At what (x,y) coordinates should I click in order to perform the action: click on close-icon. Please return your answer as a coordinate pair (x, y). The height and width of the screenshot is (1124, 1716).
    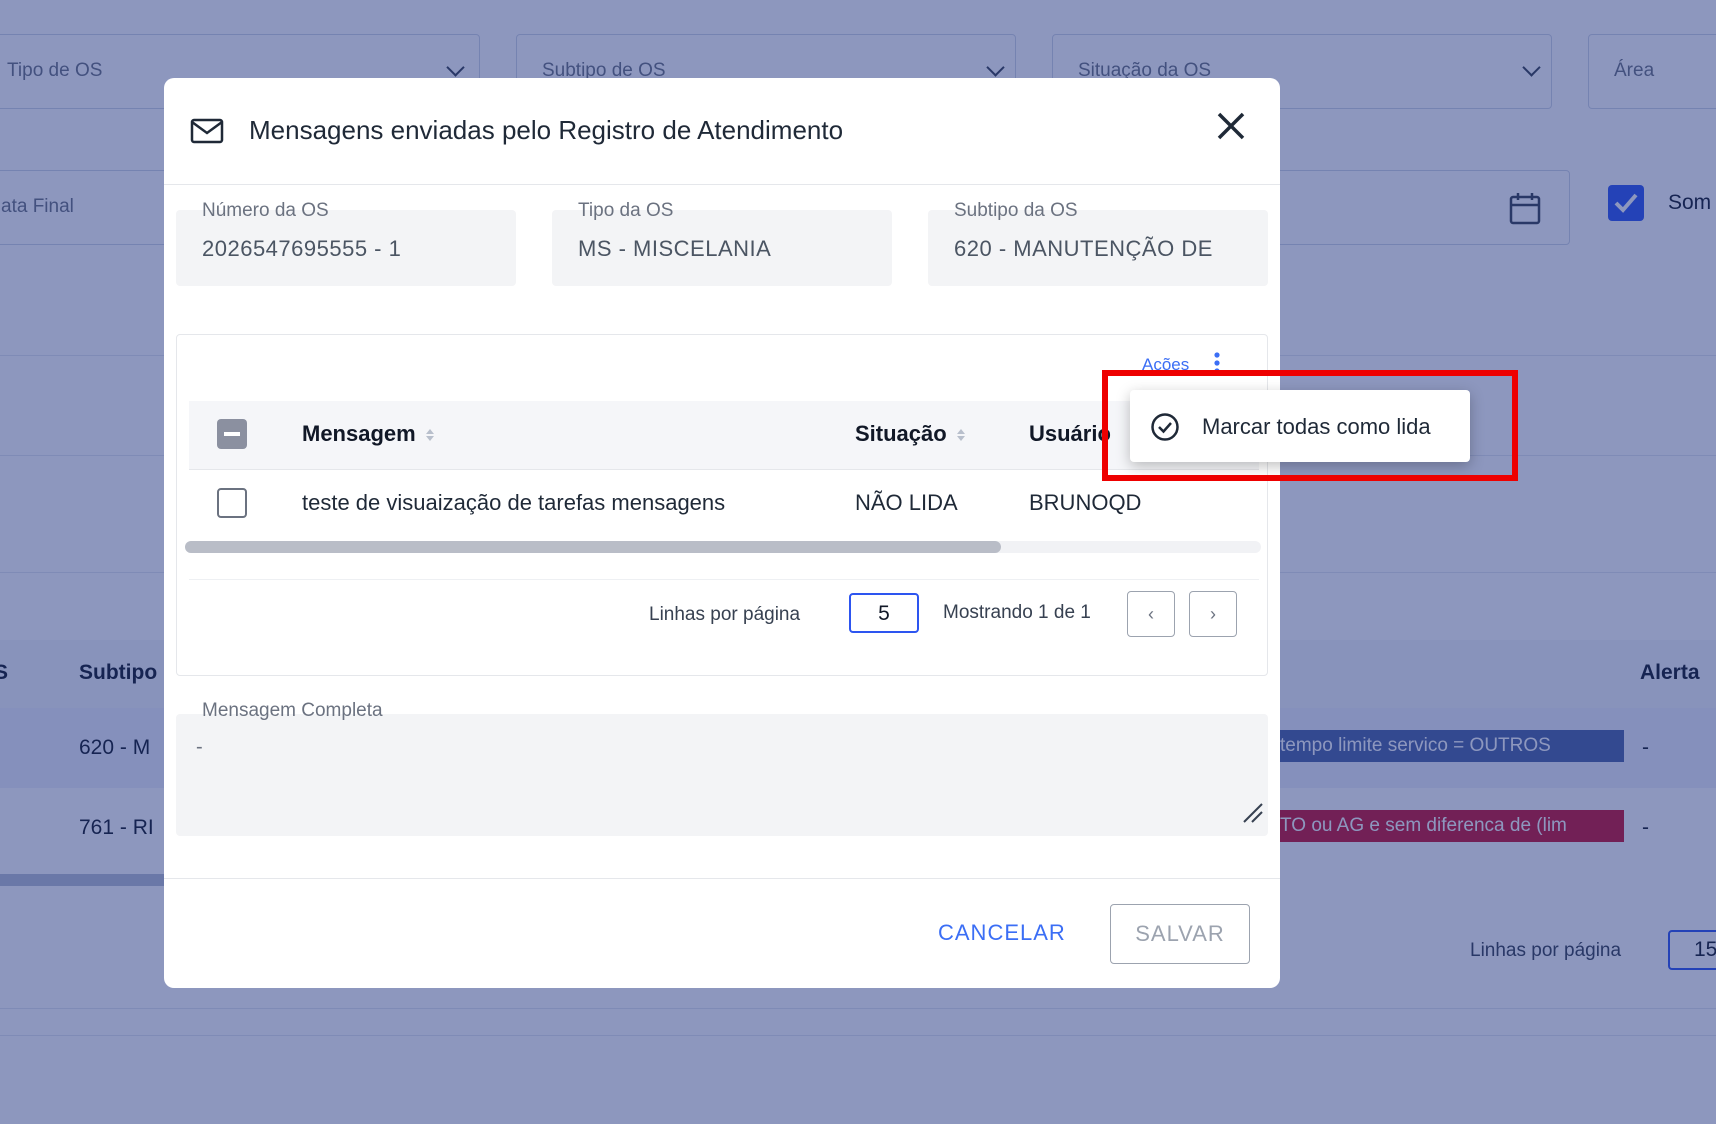
    Looking at the image, I should click on (1231, 126).